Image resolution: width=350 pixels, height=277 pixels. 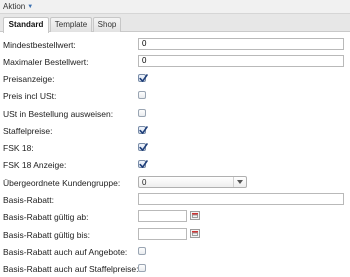 I want to click on rabatt-ab-date-input, so click(x=162, y=216).